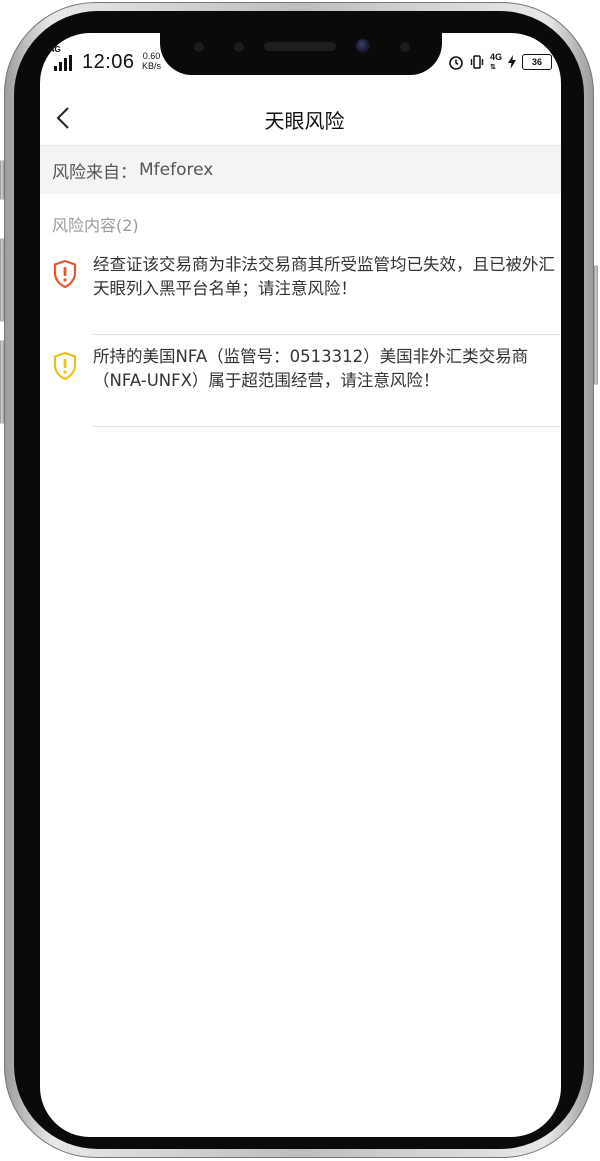  I want to click on network-type-right: 4G ⇅, so click(496, 61).